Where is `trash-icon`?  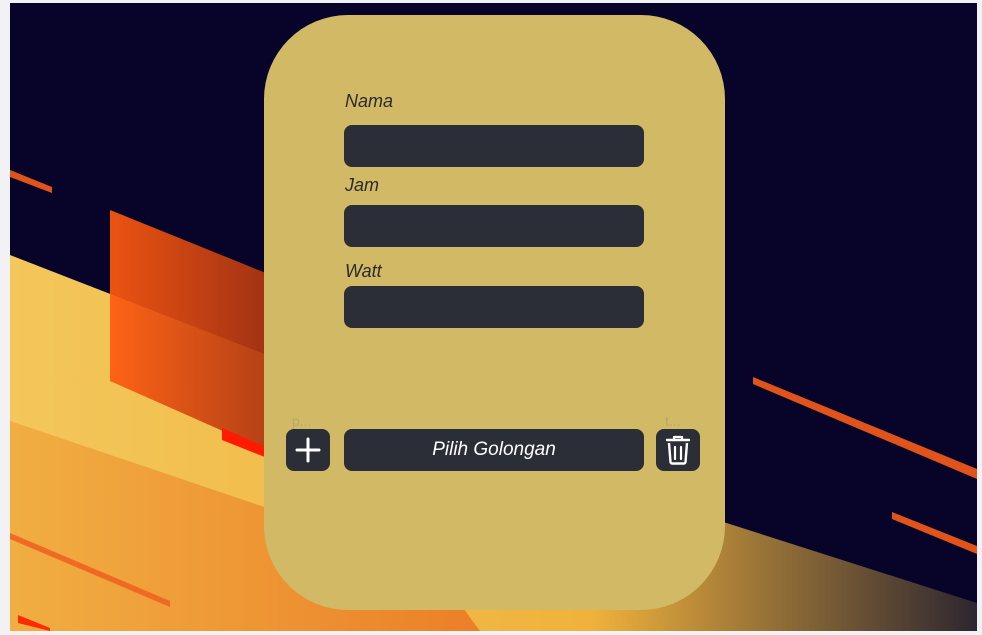 trash-icon is located at coordinates (678, 450).